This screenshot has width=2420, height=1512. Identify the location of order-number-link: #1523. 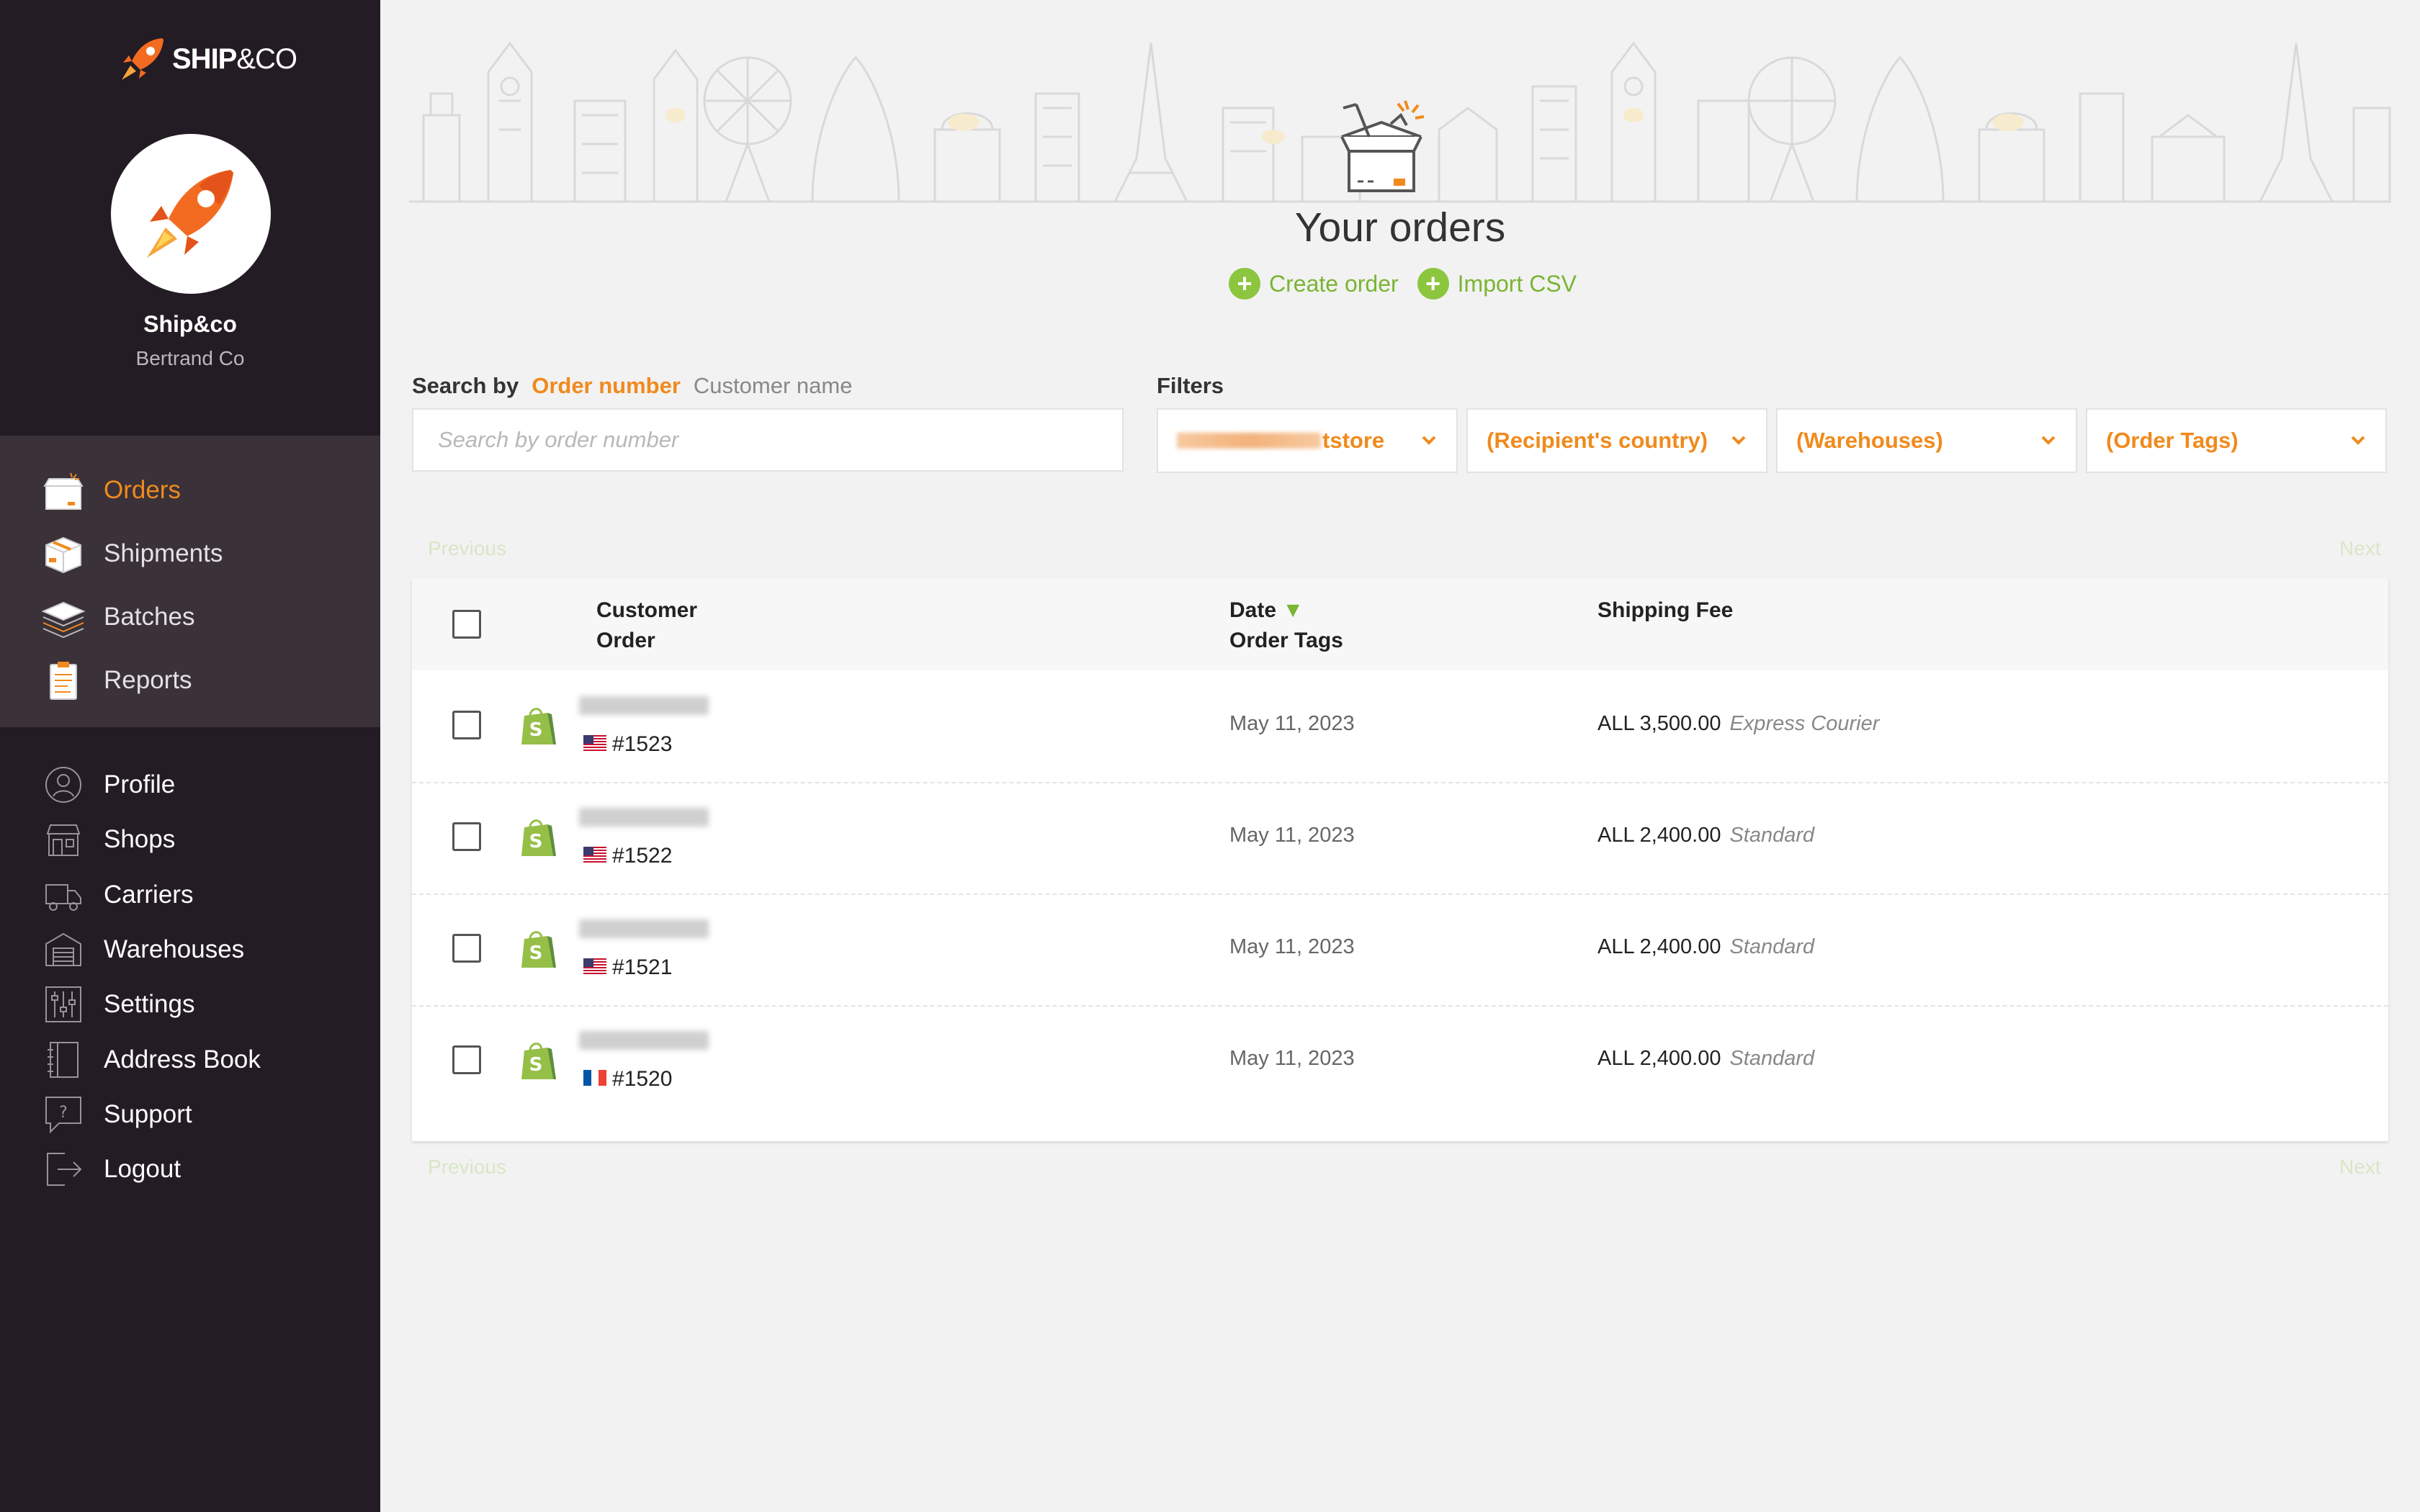
(627, 744).